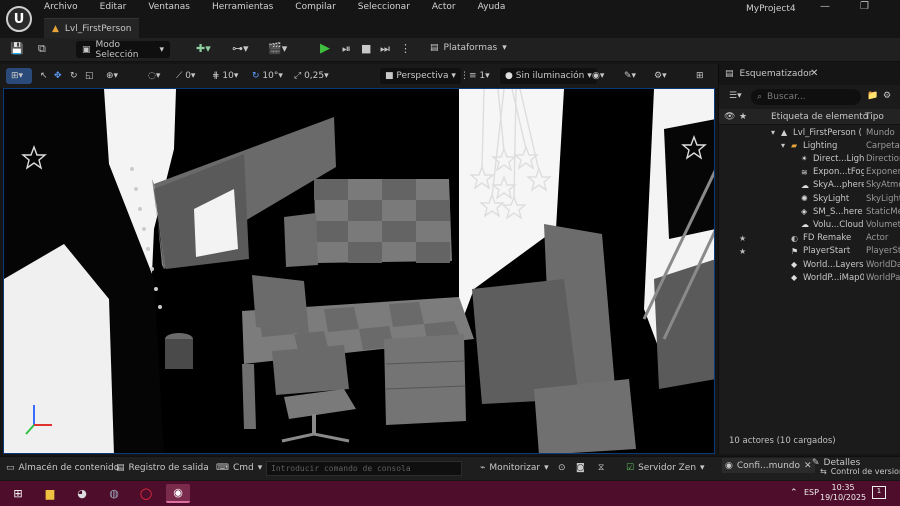  I want to click on surface-snap-icon: ◌▾, so click(154, 76).